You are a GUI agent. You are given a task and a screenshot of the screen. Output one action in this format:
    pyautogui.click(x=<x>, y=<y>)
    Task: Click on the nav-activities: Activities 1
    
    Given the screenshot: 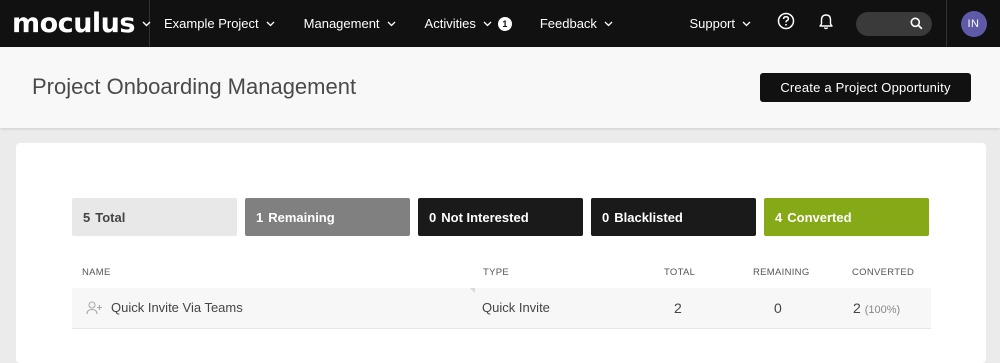 What is the action you would take?
    pyautogui.click(x=468, y=23)
    